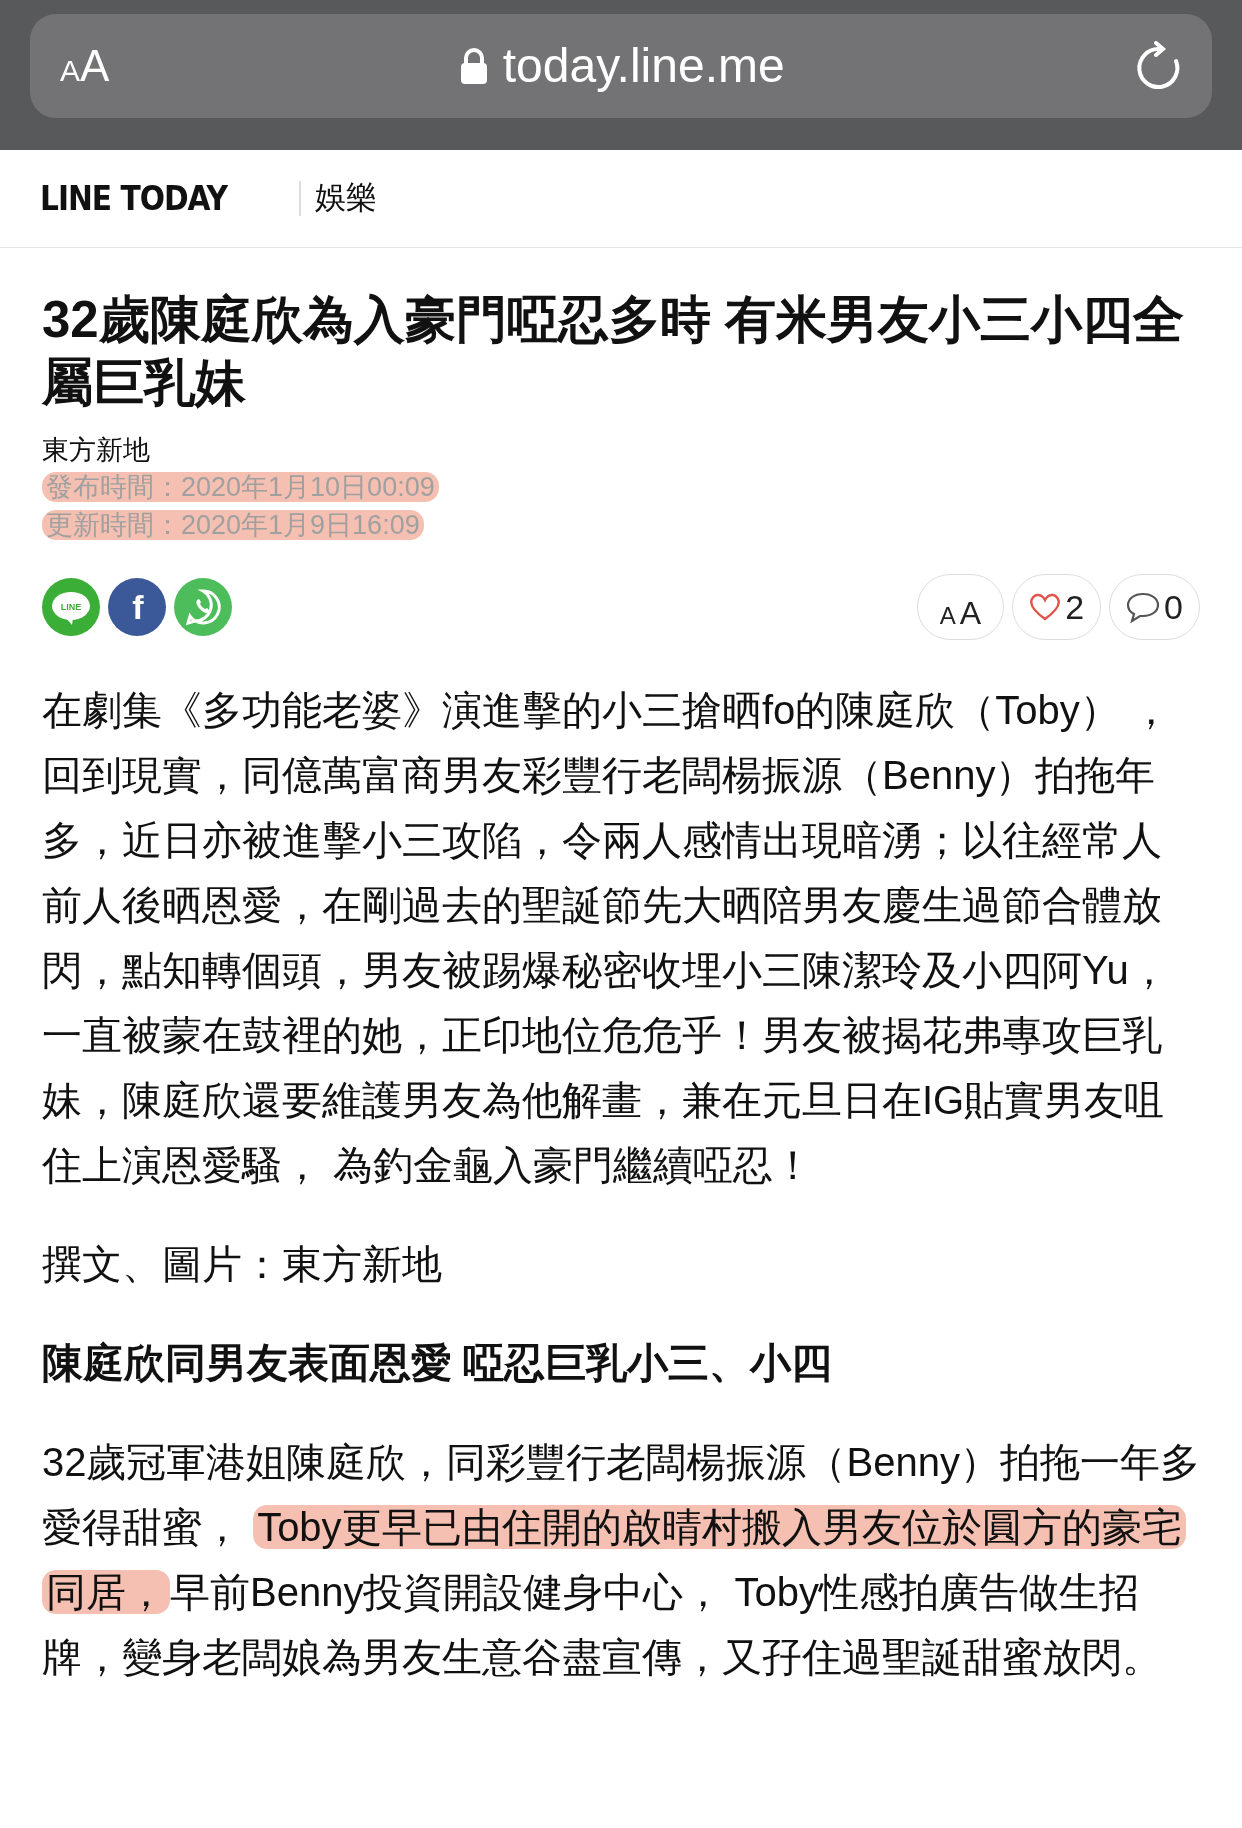 The height and width of the screenshot is (1828, 1242). What do you see at coordinates (137, 607) in the screenshot?
I see `facebook-share-icon: f` at bounding box center [137, 607].